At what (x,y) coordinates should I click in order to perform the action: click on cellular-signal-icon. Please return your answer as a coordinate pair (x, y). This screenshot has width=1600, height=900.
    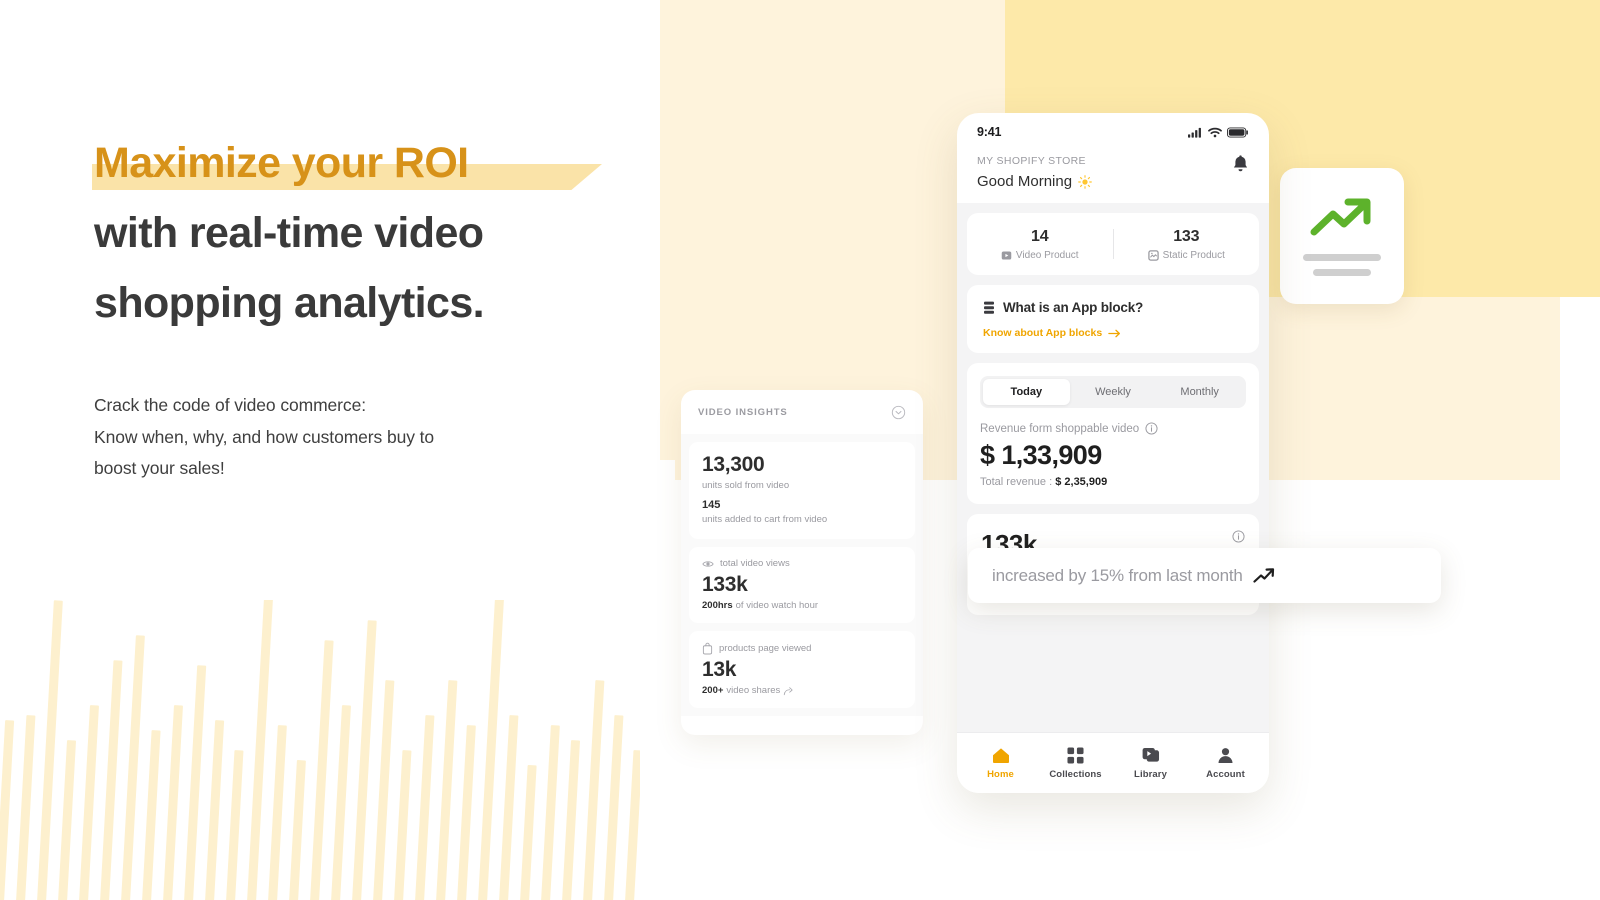
    Looking at the image, I should click on (1195, 132).